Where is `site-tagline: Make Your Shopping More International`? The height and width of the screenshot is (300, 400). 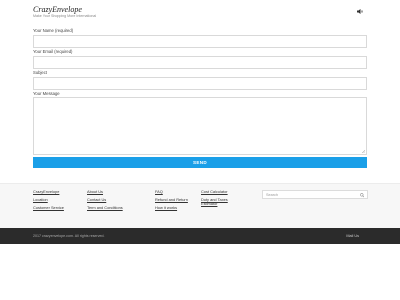
site-tagline: Make Your Shopping More International is located at coordinates (65, 16).